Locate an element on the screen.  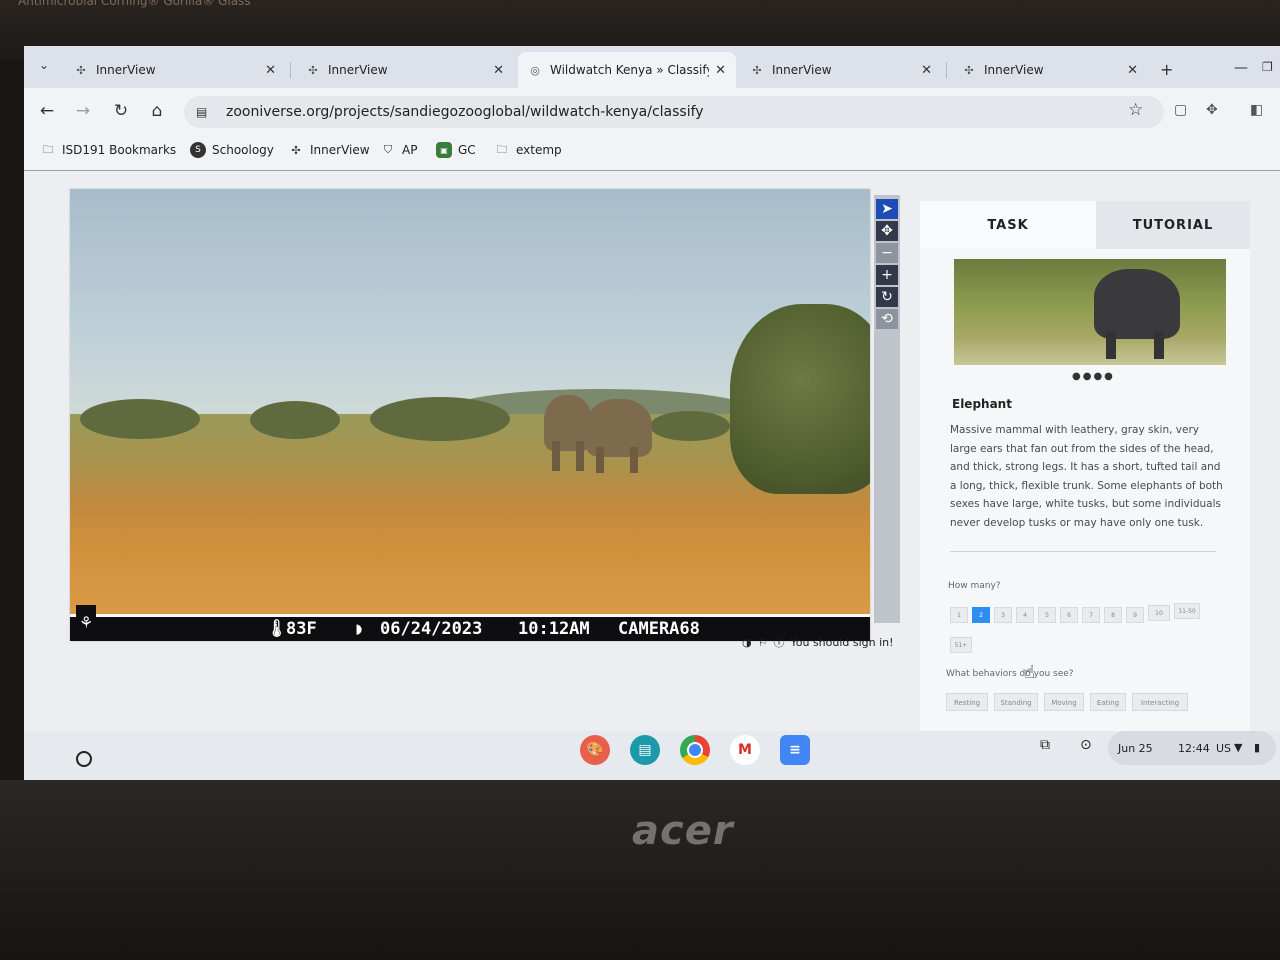
count-option-selected: 2 is located at coordinates (981, 615).